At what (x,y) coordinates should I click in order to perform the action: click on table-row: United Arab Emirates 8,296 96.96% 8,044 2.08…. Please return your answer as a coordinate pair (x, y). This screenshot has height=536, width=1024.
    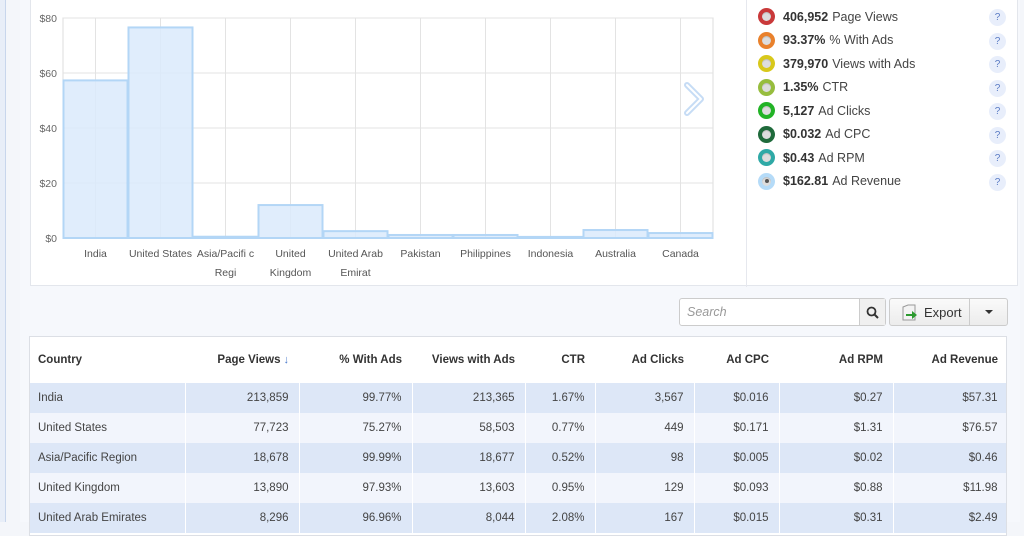
    Looking at the image, I should click on (518, 518).